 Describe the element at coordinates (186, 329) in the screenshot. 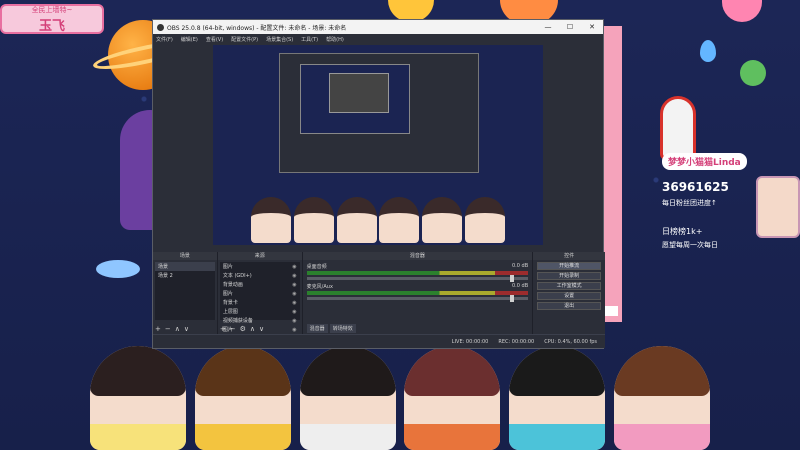

I see `scene-down-button: ∨` at that location.